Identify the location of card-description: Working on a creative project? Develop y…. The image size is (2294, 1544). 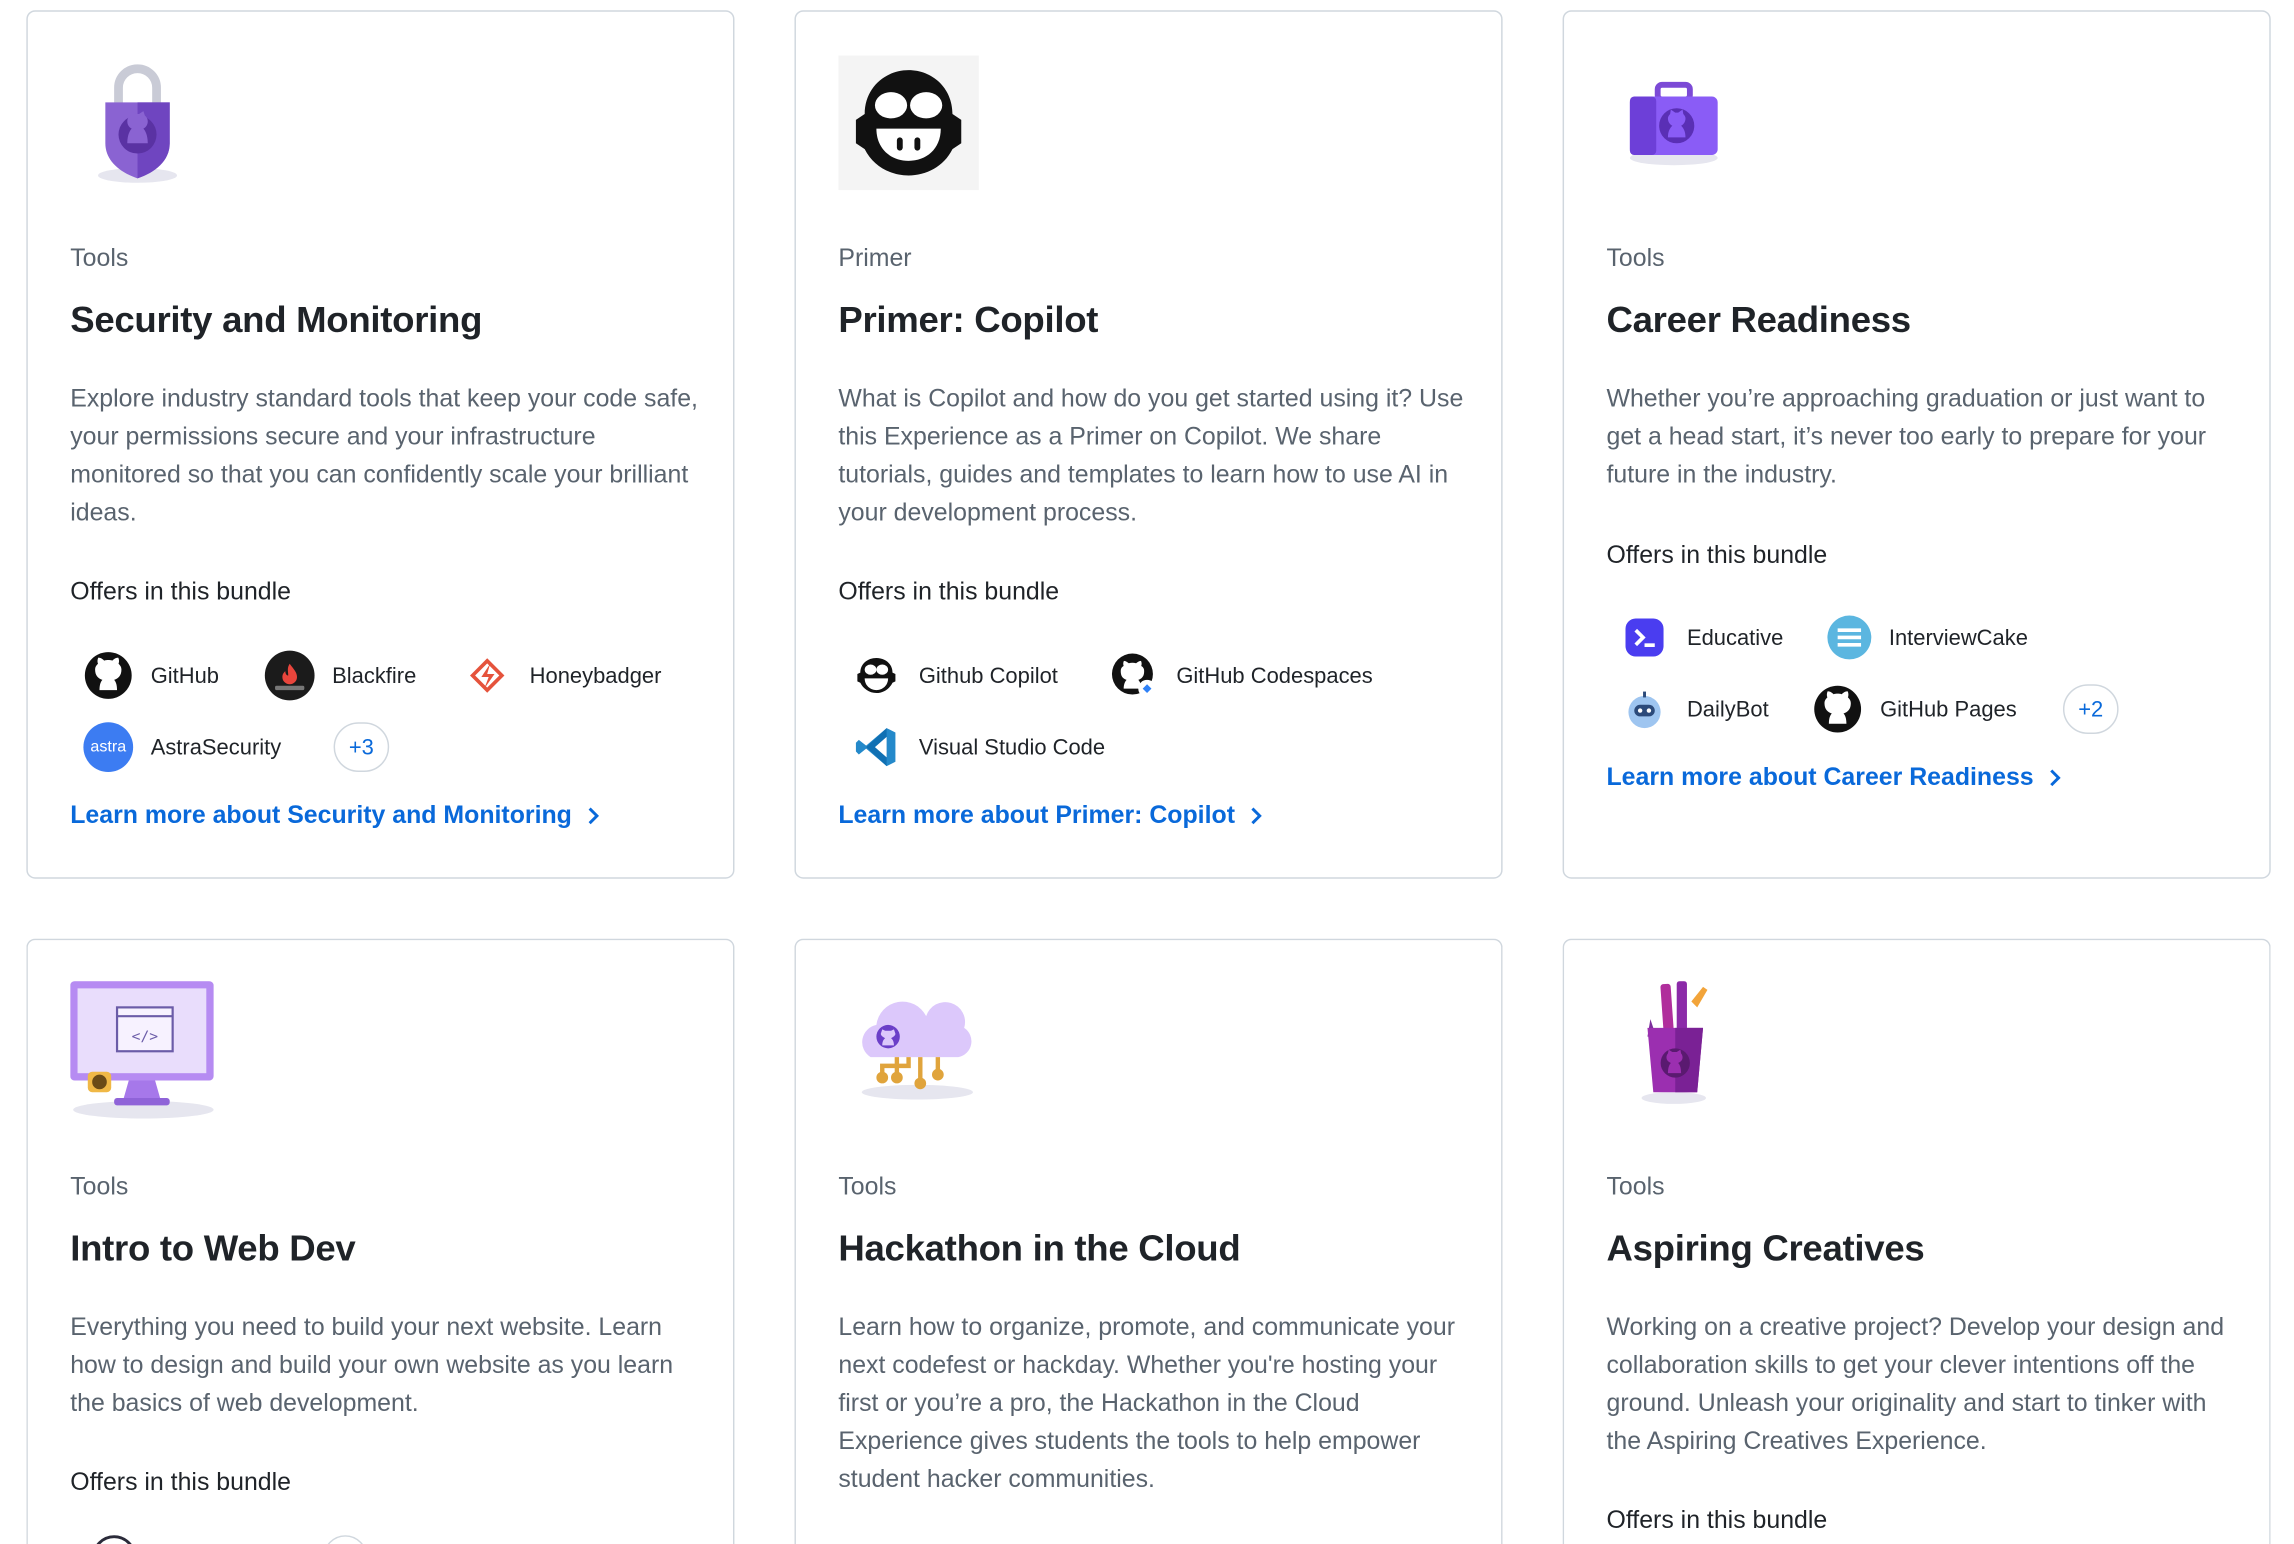
(1915, 1383).